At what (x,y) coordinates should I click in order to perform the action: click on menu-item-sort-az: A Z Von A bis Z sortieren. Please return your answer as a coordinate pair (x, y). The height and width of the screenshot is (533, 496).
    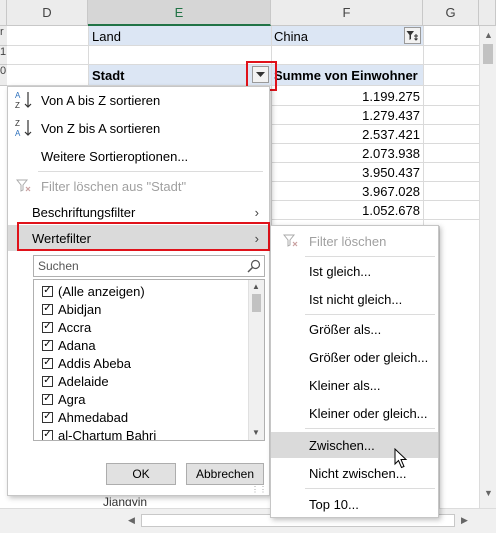
    Looking at the image, I should click on (138, 100).